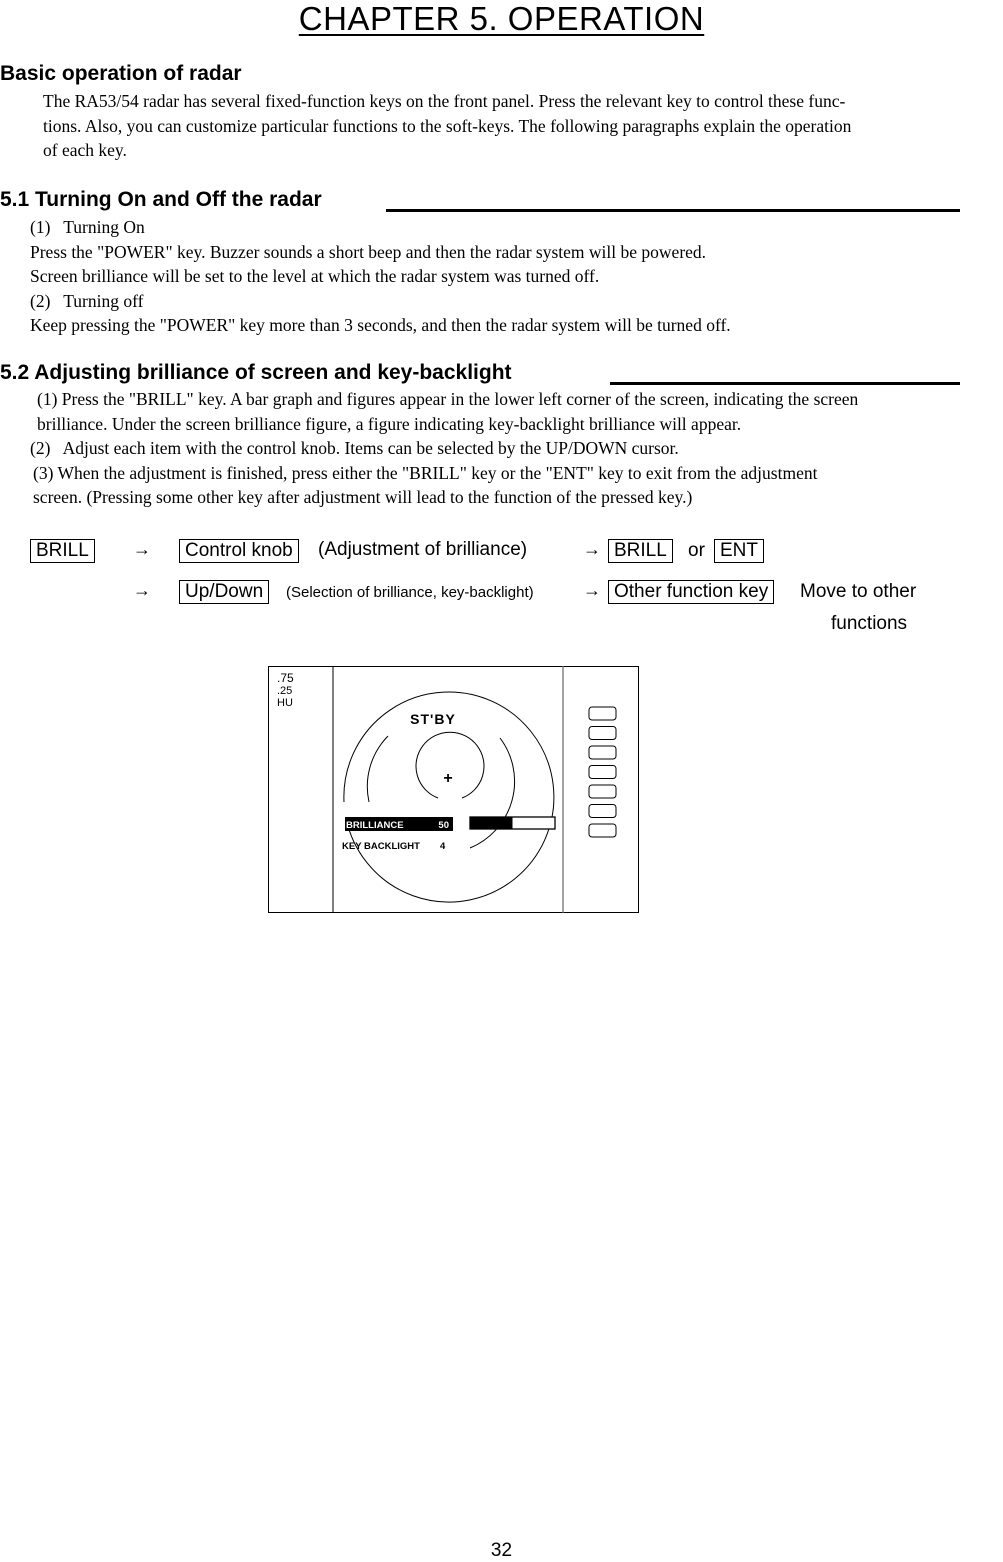 The width and height of the screenshot is (1003, 1562). I want to click on standby-status: ST'BY, so click(433, 719).